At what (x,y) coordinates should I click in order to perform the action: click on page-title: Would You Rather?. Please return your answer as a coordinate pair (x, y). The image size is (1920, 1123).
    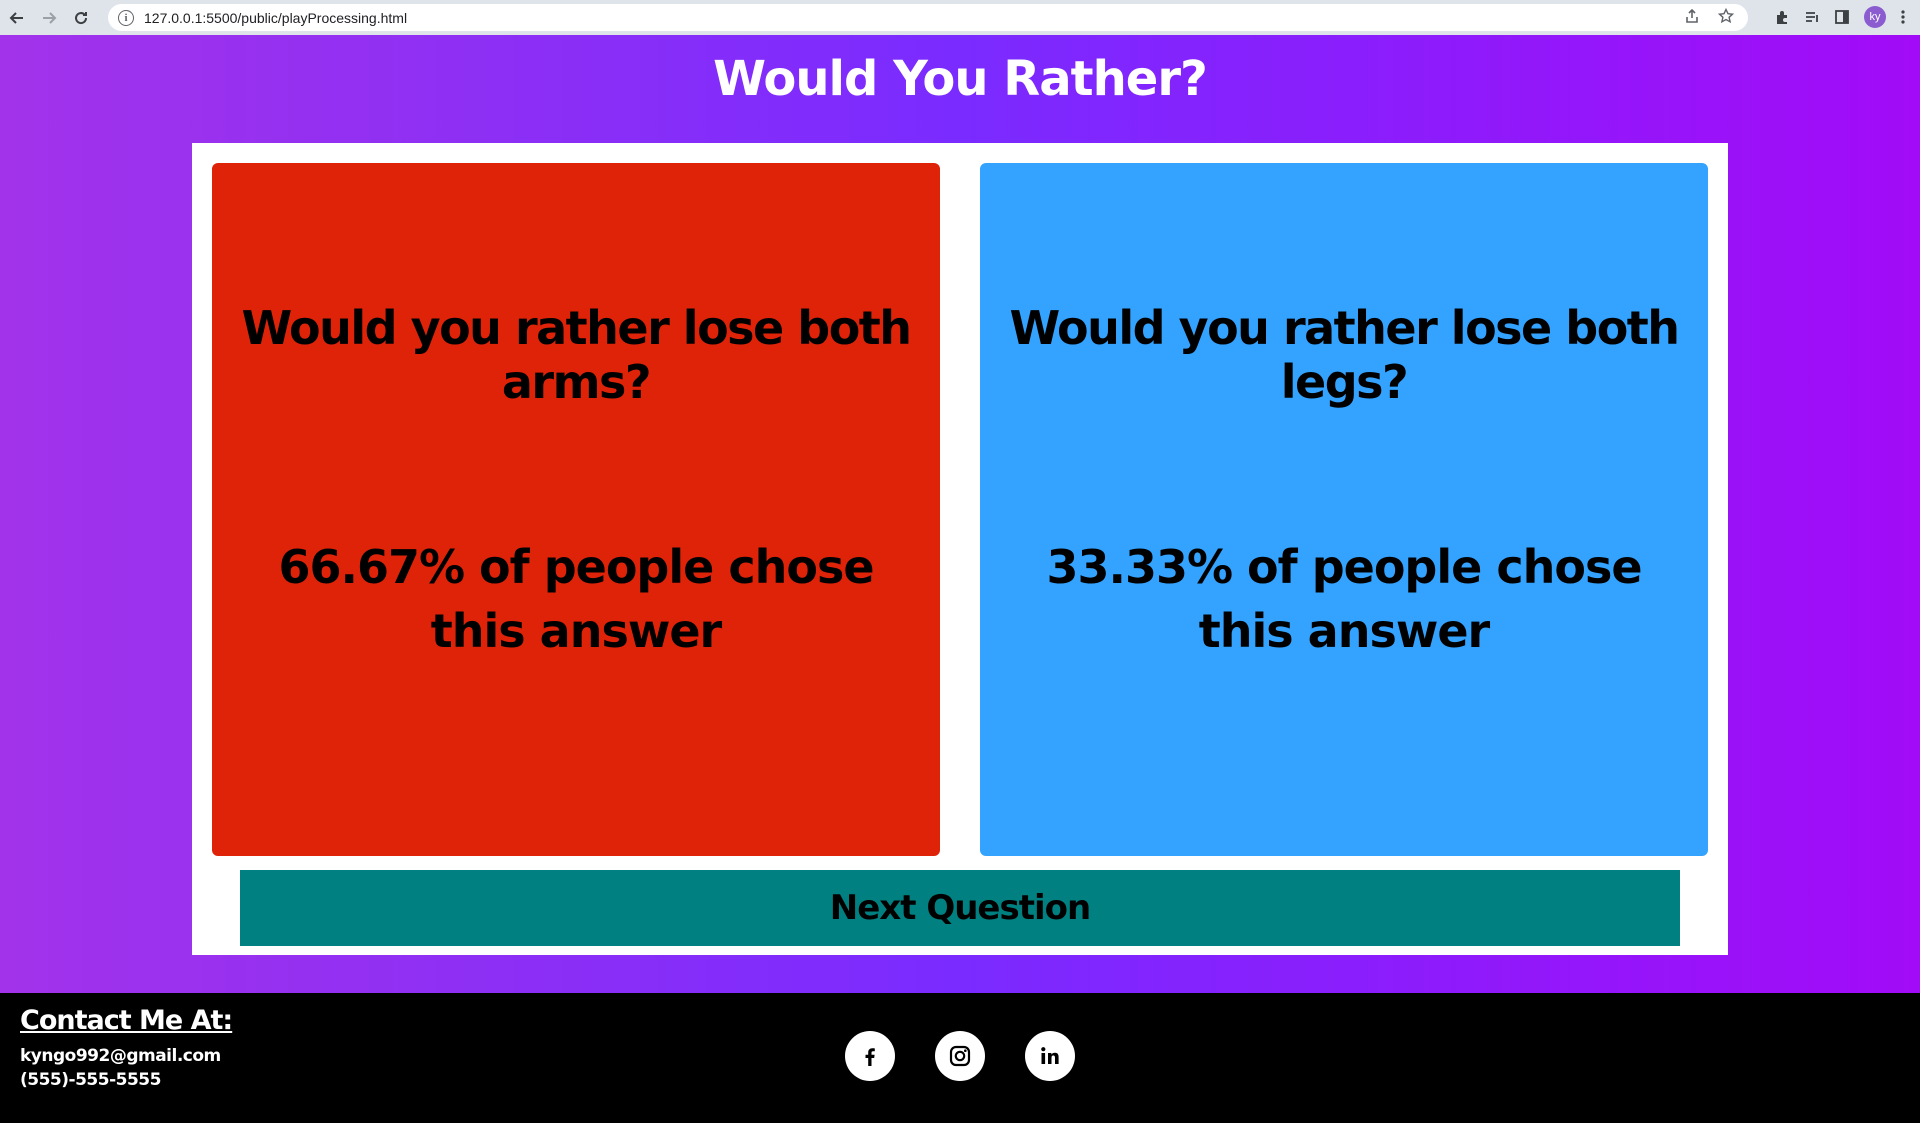
    Looking at the image, I should click on (960, 79).